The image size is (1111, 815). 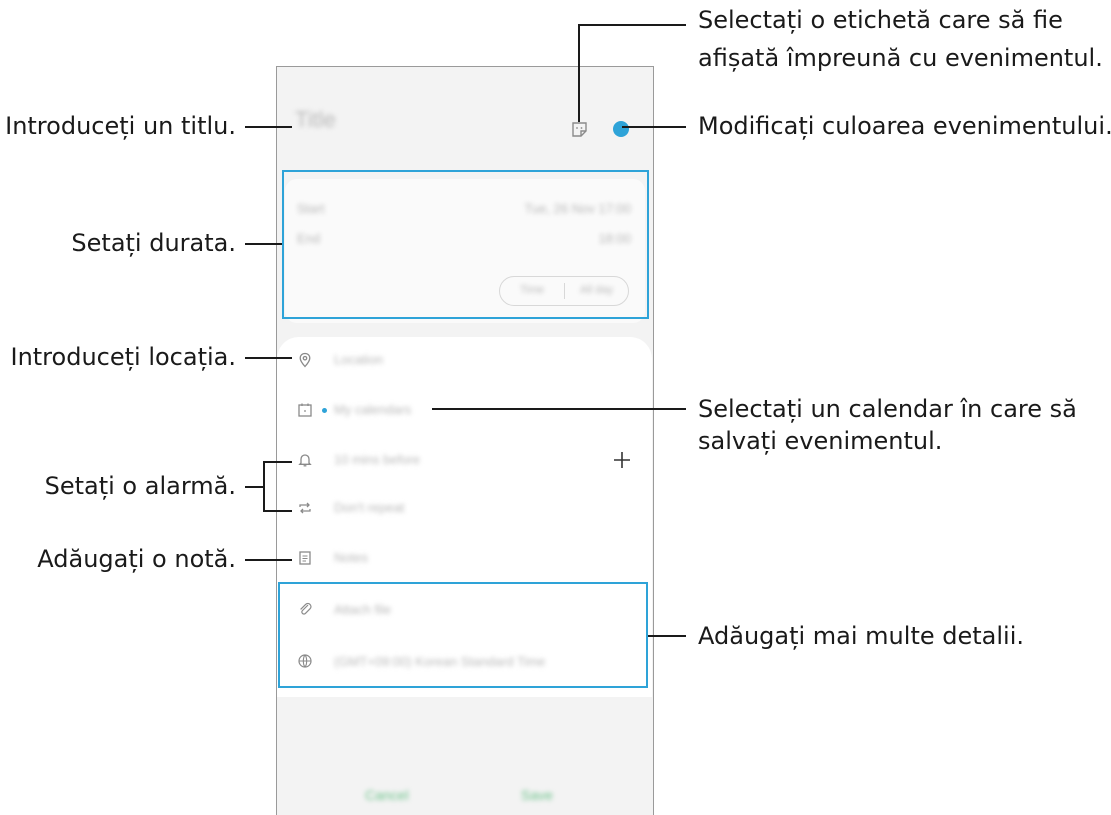 What do you see at coordinates (820, 441) in the screenshot?
I see `callout-calendar-line2: salvați evenimentul.` at bounding box center [820, 441].